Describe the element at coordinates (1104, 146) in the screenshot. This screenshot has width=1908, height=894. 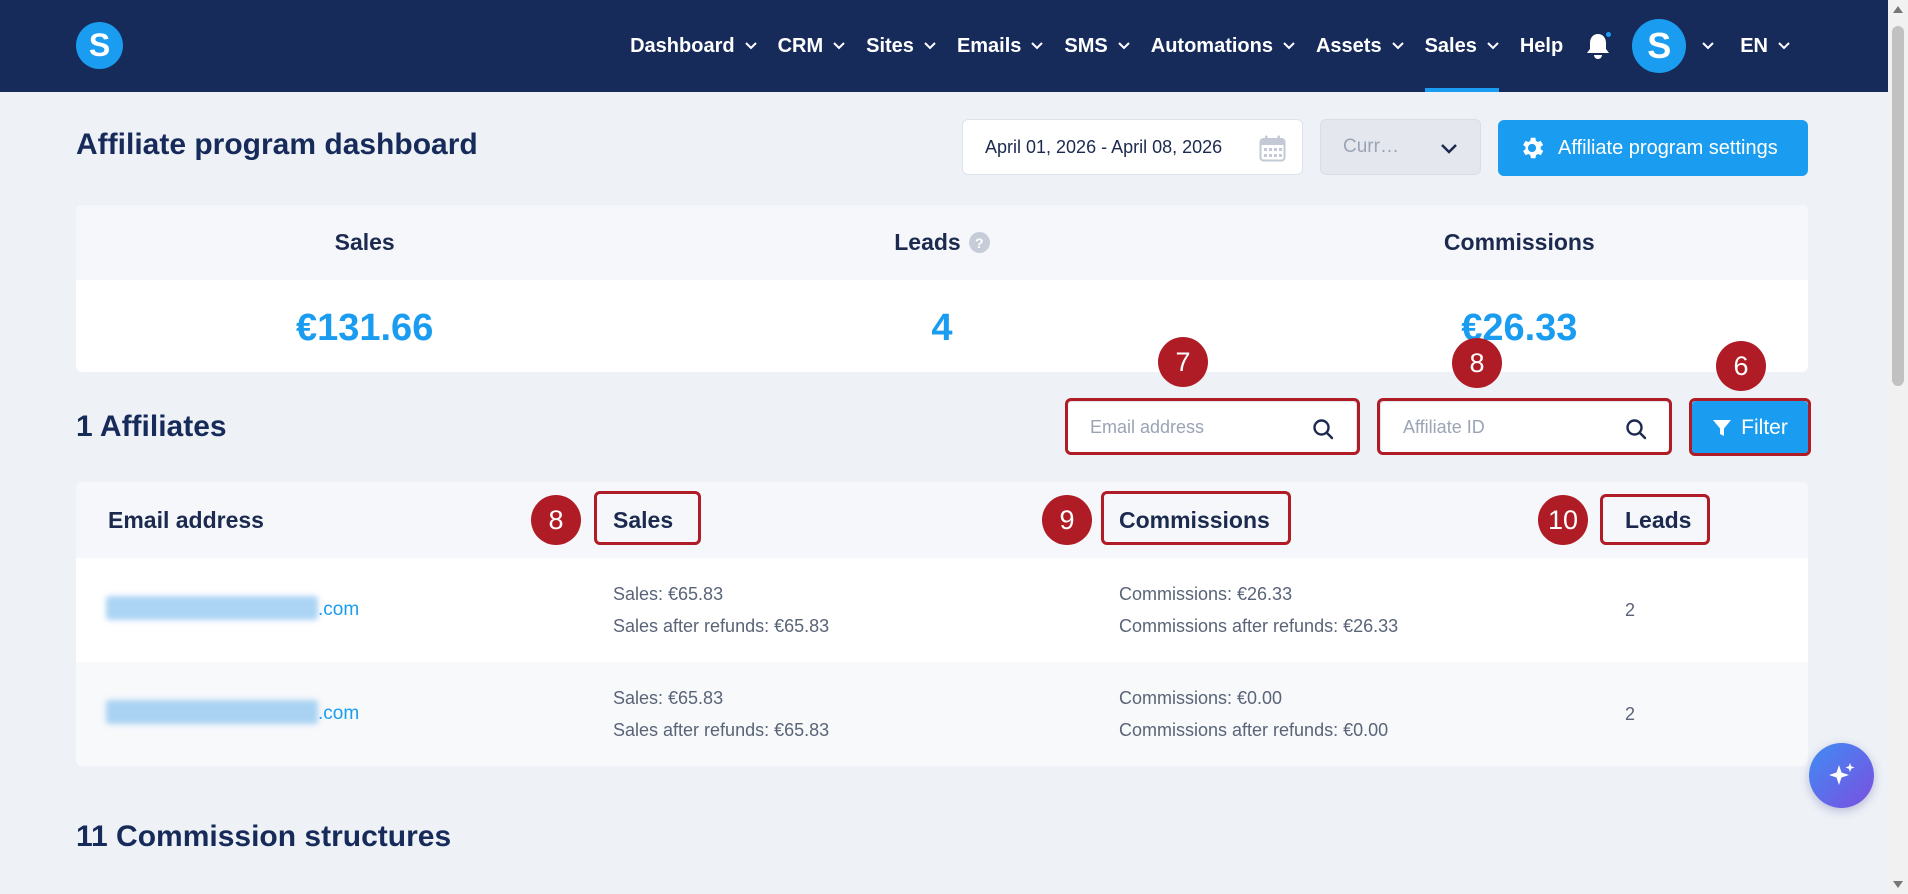
I see `date-range-value: April 01, 2026 - April 08, 2026` at that location.